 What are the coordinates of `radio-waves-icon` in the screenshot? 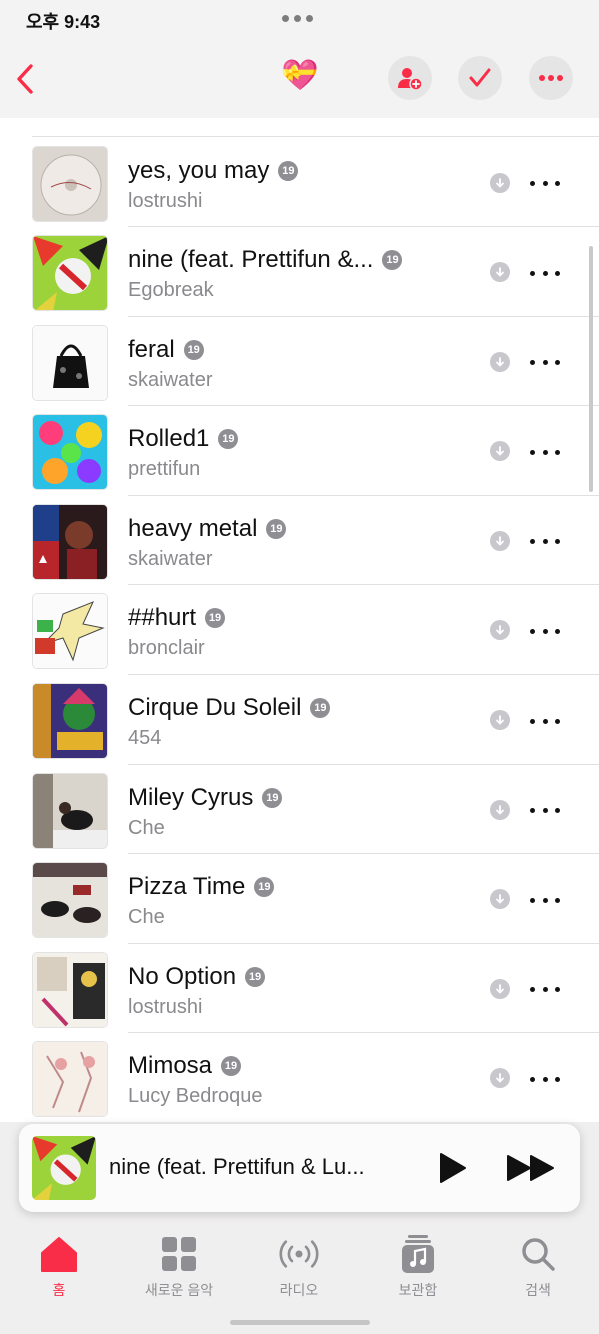 It's located at (299, 1254).